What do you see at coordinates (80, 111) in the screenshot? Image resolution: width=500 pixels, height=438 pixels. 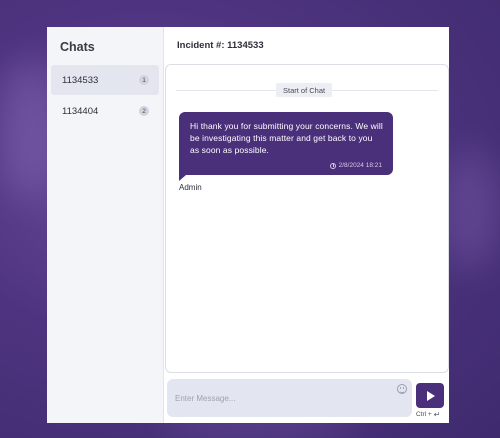 I see `chat-item-label: 1134404` at bounding box center [80, 111].